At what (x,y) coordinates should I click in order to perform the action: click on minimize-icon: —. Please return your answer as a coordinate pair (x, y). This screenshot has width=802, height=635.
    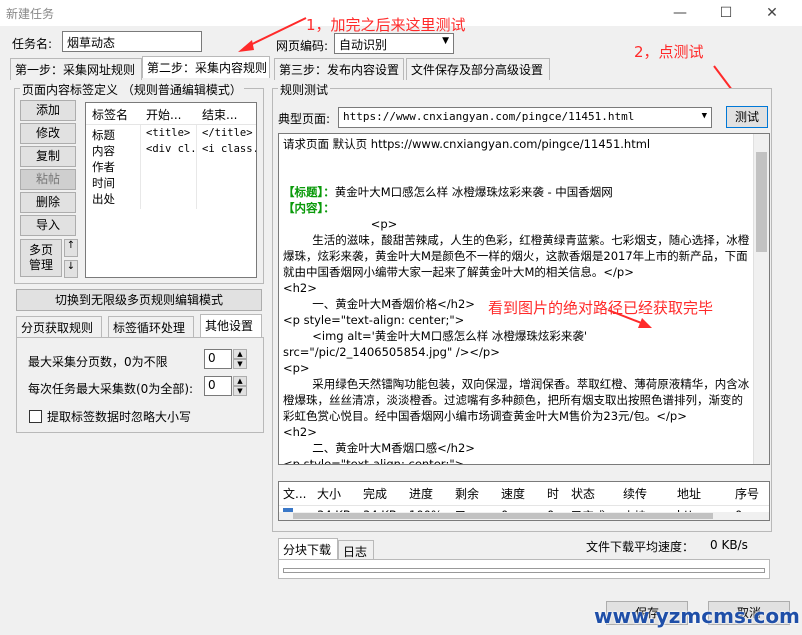
    Looking at the image, I should click on (680, 13).